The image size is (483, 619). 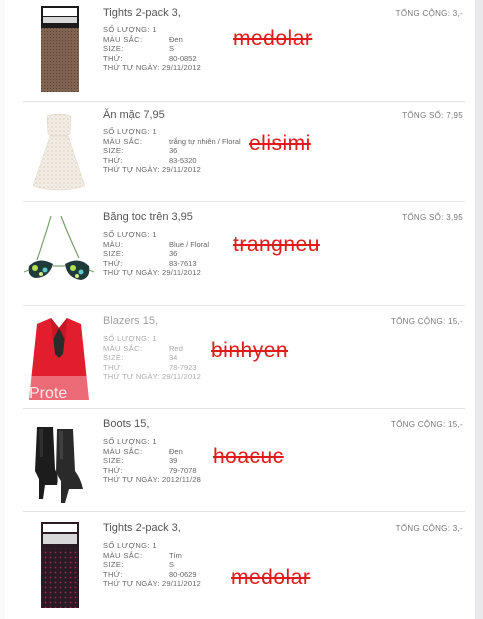 What do you see at coordinates (173, 461) in the screenshot?
I see `size-value: 39` at bounding box center [173, 461].